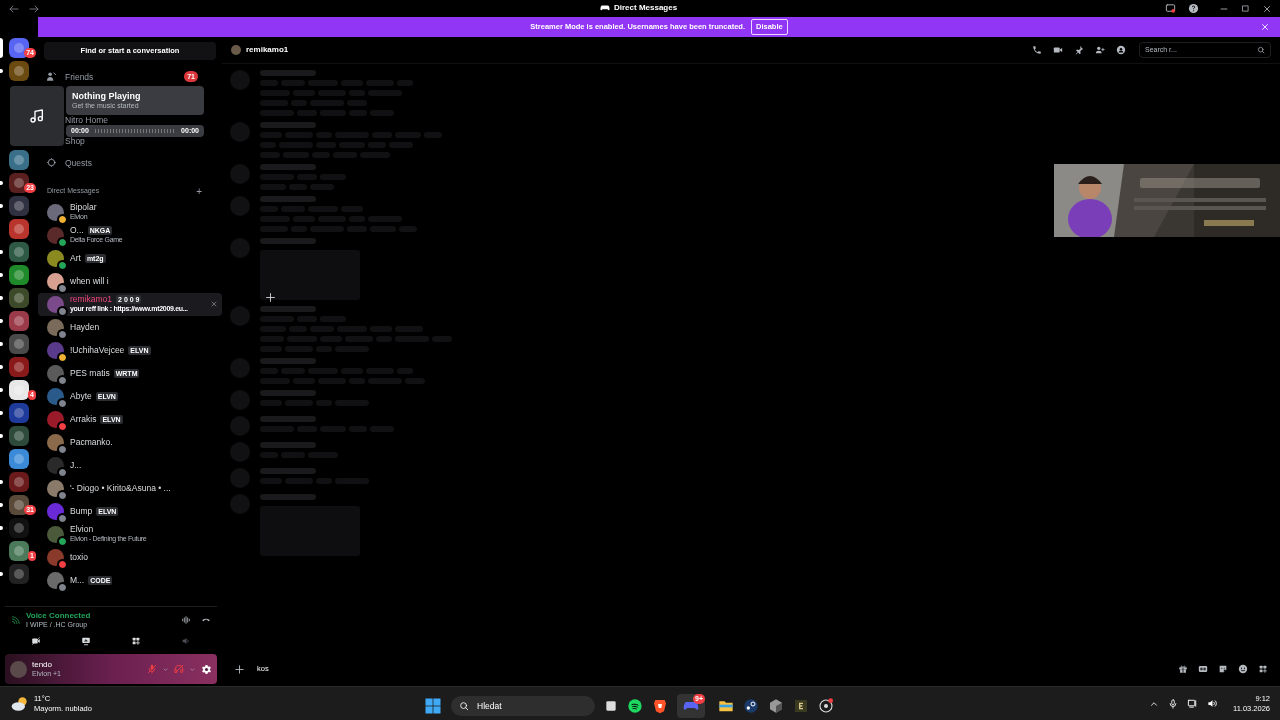 This screenshot has width=1280, height=720. Describe the element at coordinates (89, 281) in the screenshot. I see `username: when will i` at that location.